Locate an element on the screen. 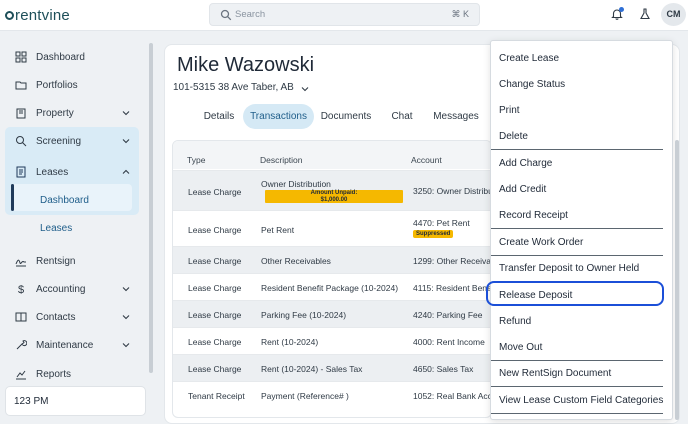 This screenshot has height=424, width=688. menu-item-record-receipt: Record Receipt is located at coordinates (533, 215).